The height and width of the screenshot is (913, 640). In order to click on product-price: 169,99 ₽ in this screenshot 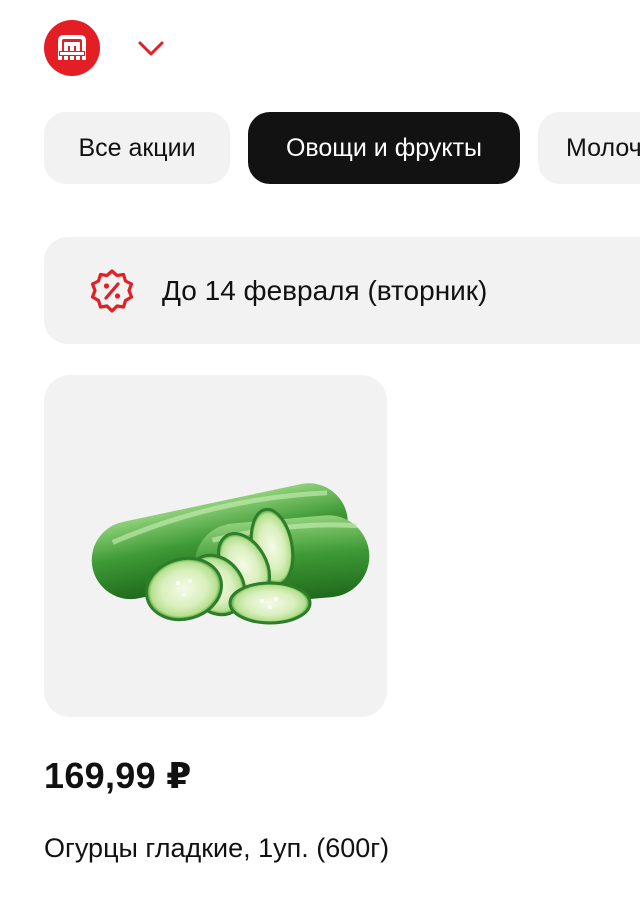, I will do `click(118, 775)`.